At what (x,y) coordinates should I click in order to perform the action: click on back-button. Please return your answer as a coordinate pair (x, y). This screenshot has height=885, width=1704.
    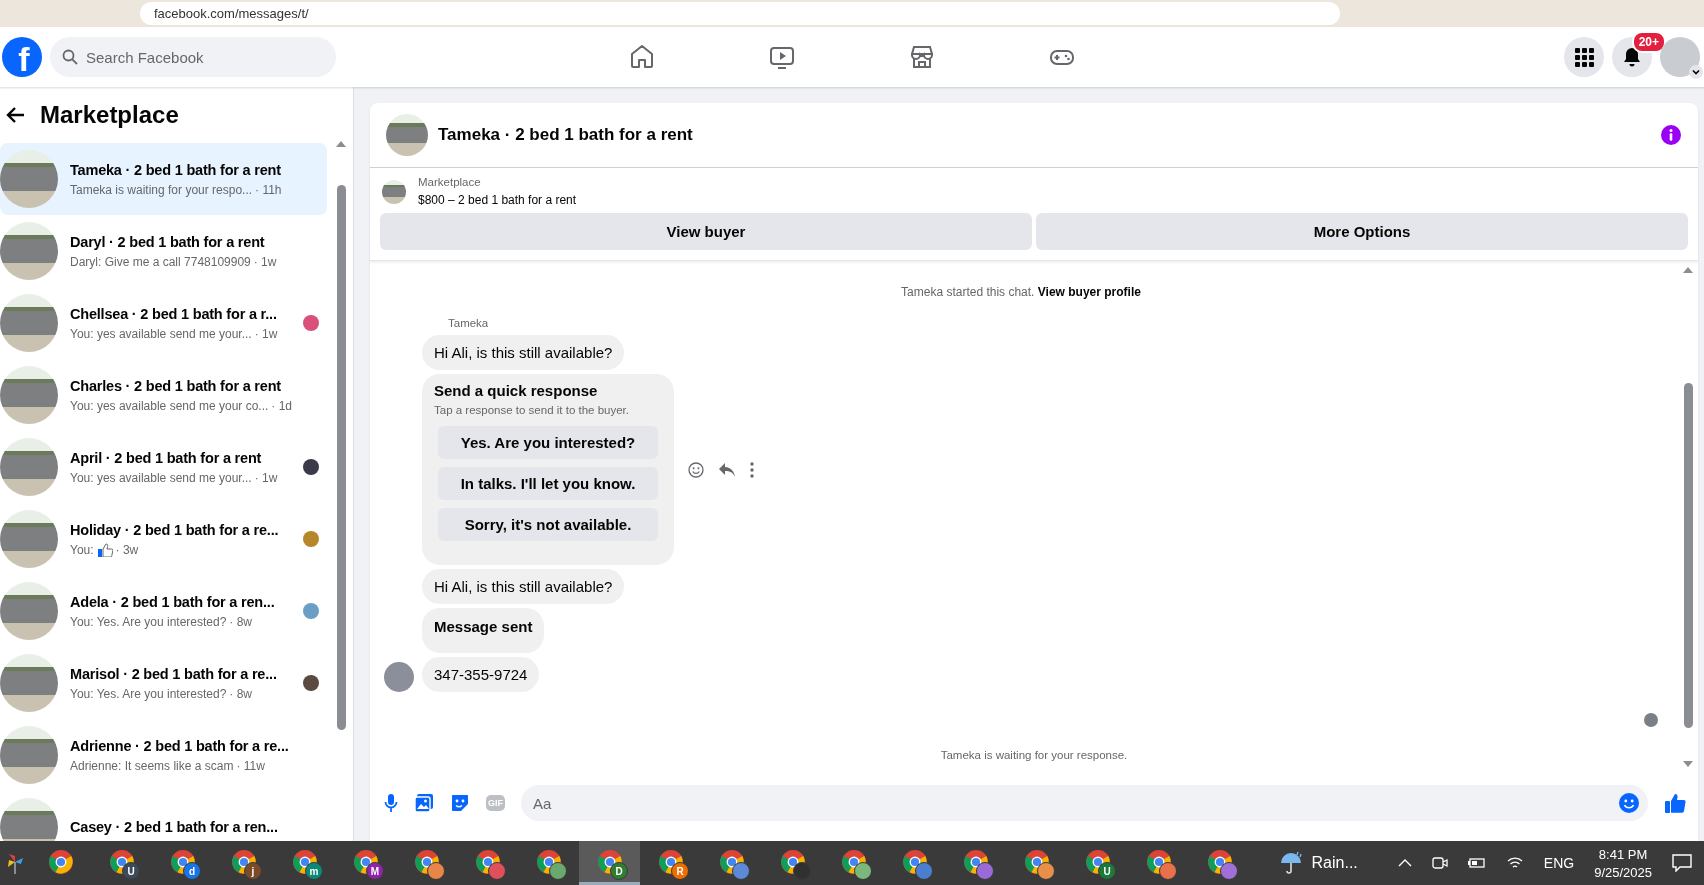
    Looking at the image, I should click on (16, 115).